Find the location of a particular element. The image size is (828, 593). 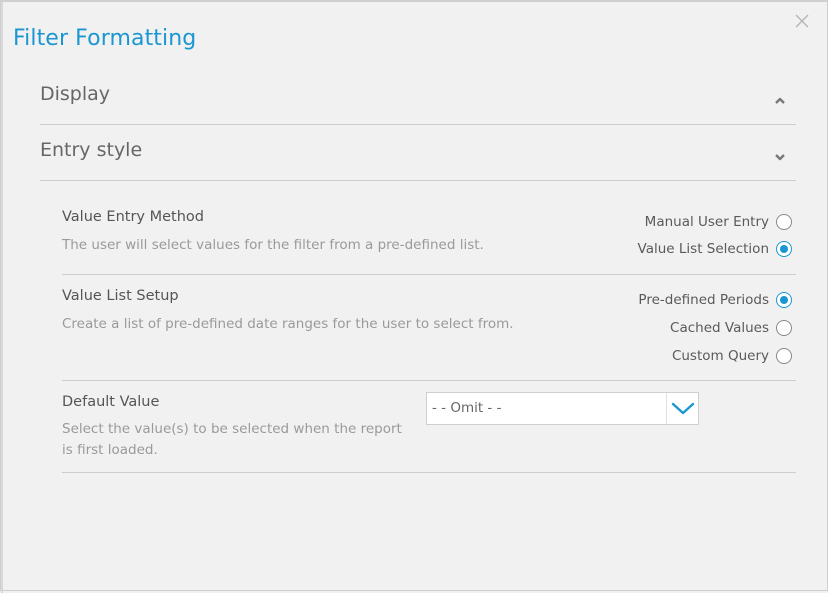

radio-predefined-periods: Pre-defined Periods is located at coordinates (715, 300).